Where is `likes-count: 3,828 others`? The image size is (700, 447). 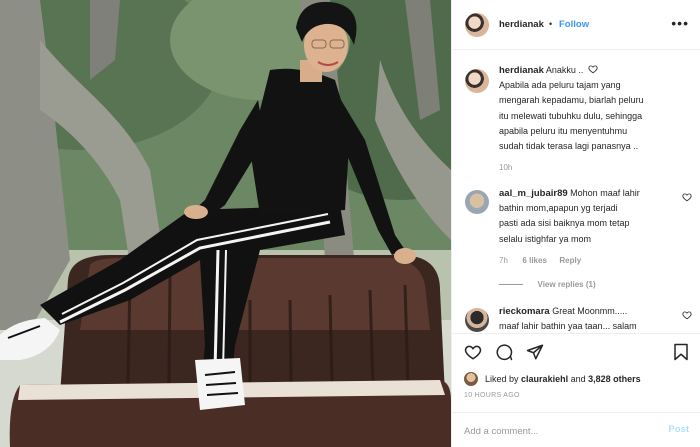
likes-count: 3,828 others is located at coordinates (614, 379).